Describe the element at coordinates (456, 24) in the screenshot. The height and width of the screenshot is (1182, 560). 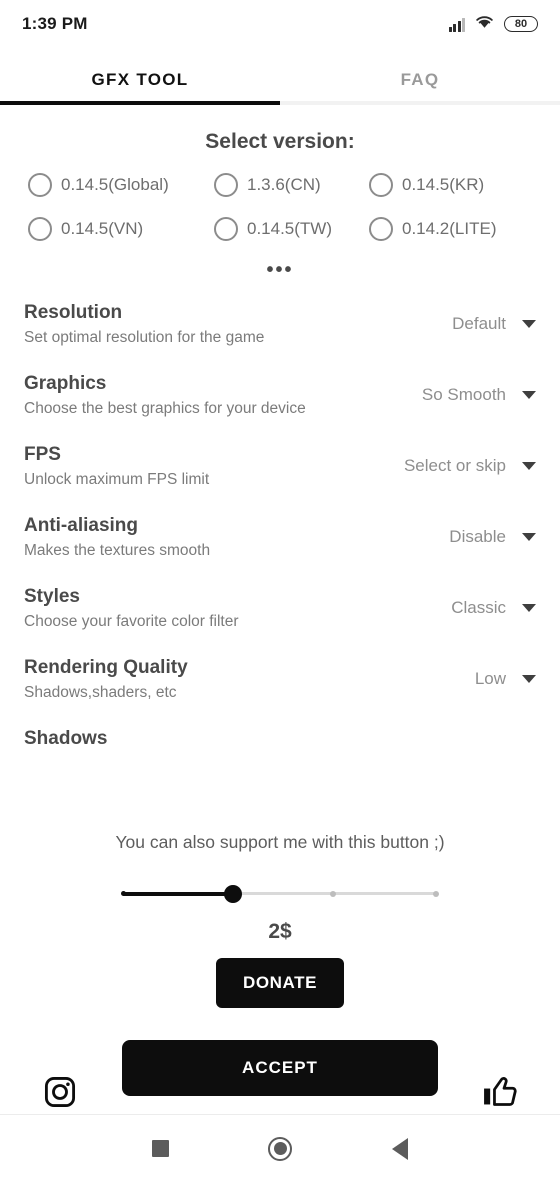
I see `signal-bars-icon` at that location.